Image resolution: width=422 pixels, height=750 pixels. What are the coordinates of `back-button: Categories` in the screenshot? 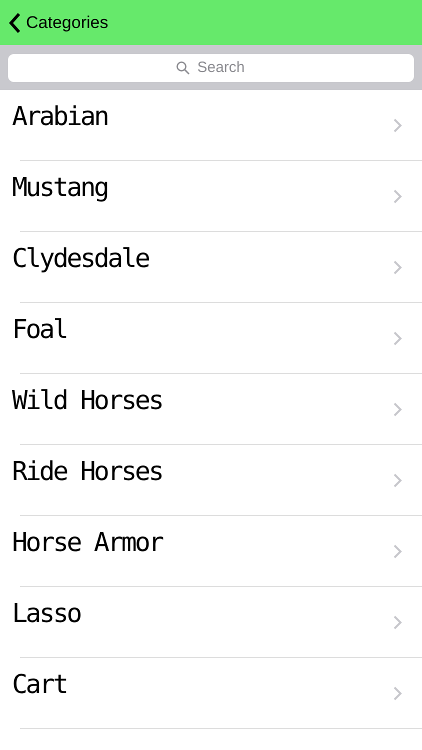 It's located at (58, 23).